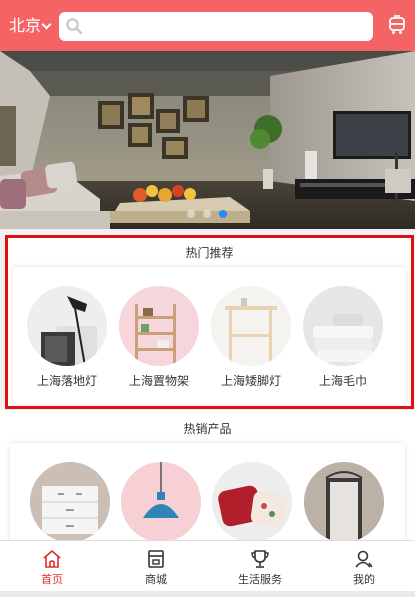 The width and height of the screenshot is (415, 597). Describe the element at coordinates (223, 214) in the screenshot. I see `carousel-dot-active` at that location.